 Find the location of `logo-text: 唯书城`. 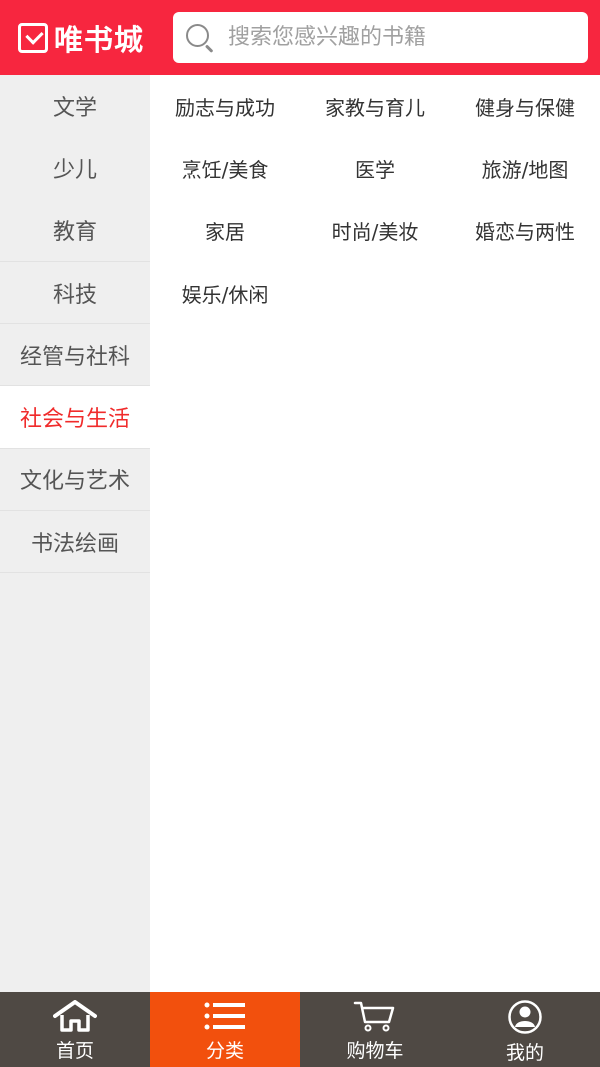

logo-text: 唯书城 is located at coordinates (99, 39).